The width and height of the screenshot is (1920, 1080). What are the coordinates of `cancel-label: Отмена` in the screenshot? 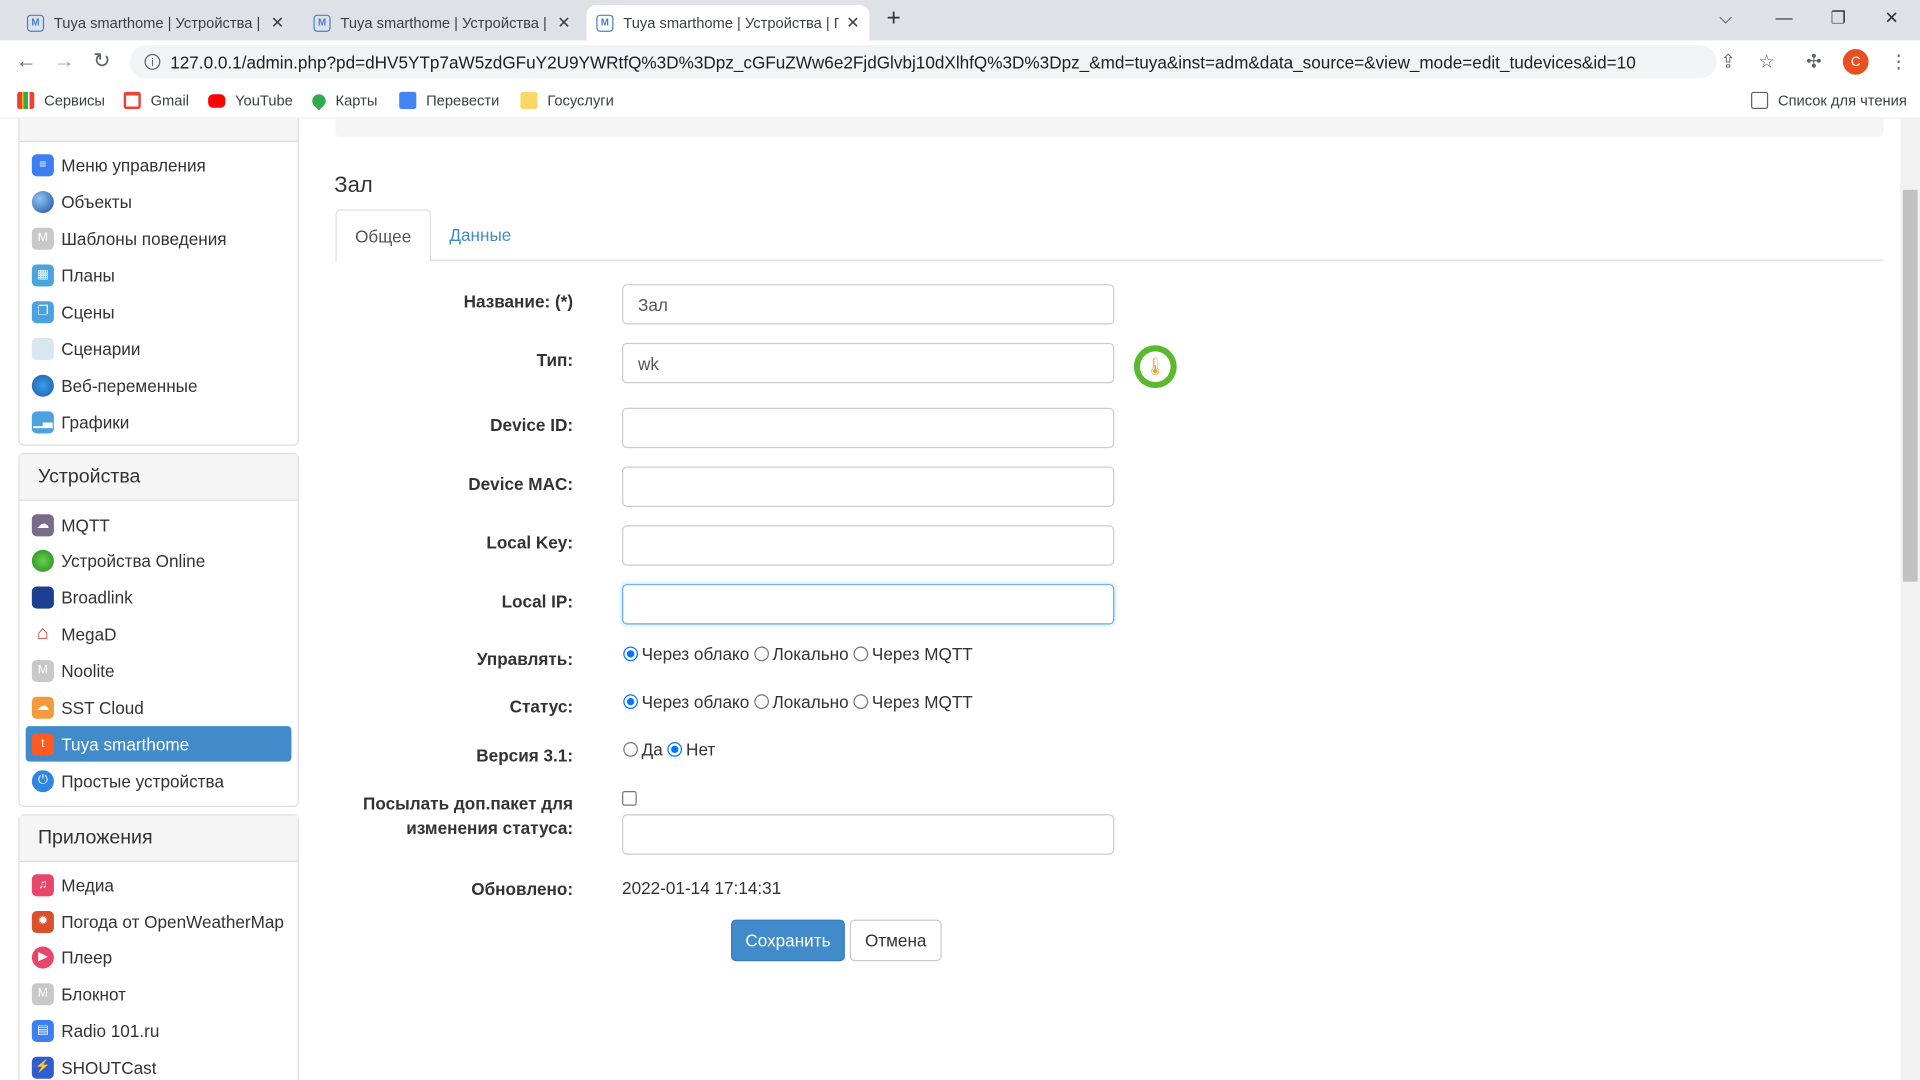 It's located at (895, 940).